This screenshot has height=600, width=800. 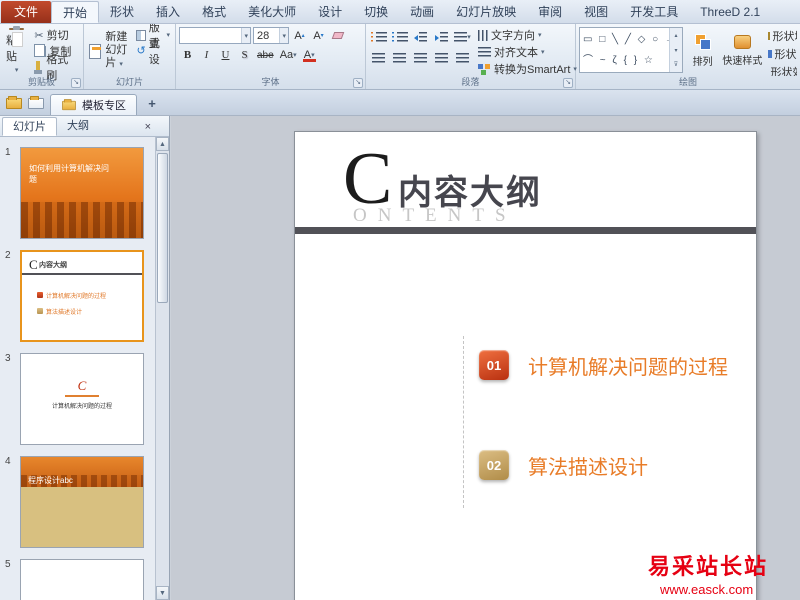 What do you see at coordinates (148, 127) in the screenshot?
I see `panel-close-icon: ×` at bounding box center [148, 127].